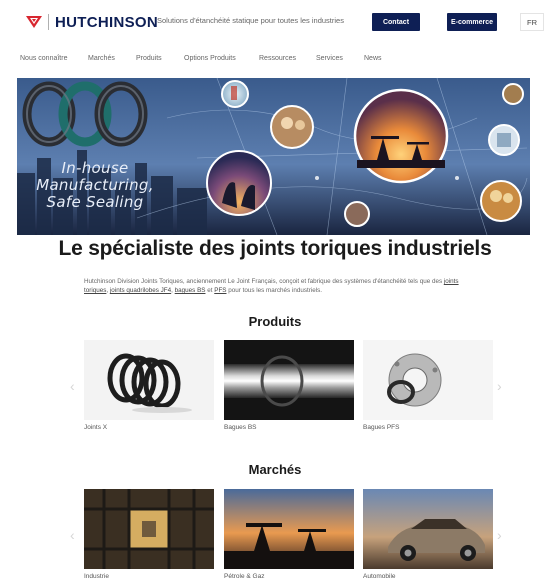 Image resolution: width=550 pixels, height=587 pixels. I want to click on market-card-industrie: Industrie, so click(149, 535).